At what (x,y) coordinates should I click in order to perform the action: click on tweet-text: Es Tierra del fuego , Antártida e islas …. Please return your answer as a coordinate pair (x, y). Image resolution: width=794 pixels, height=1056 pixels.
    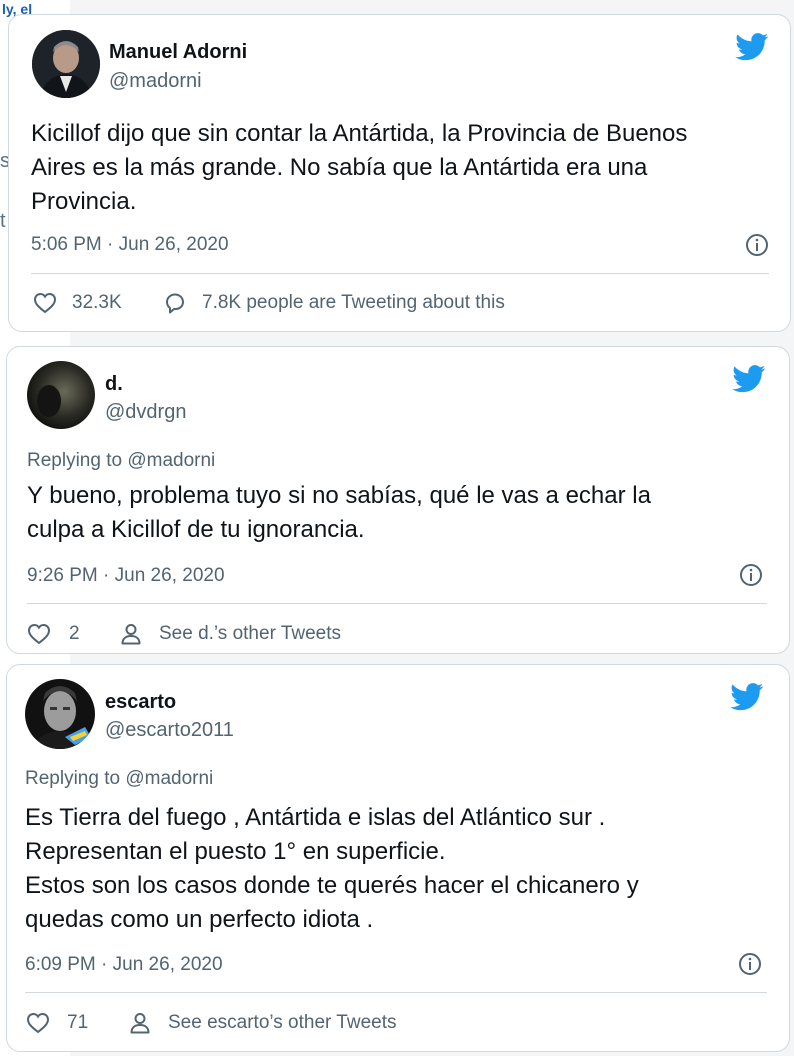
    Looking at the image, I should click on (332, 869).